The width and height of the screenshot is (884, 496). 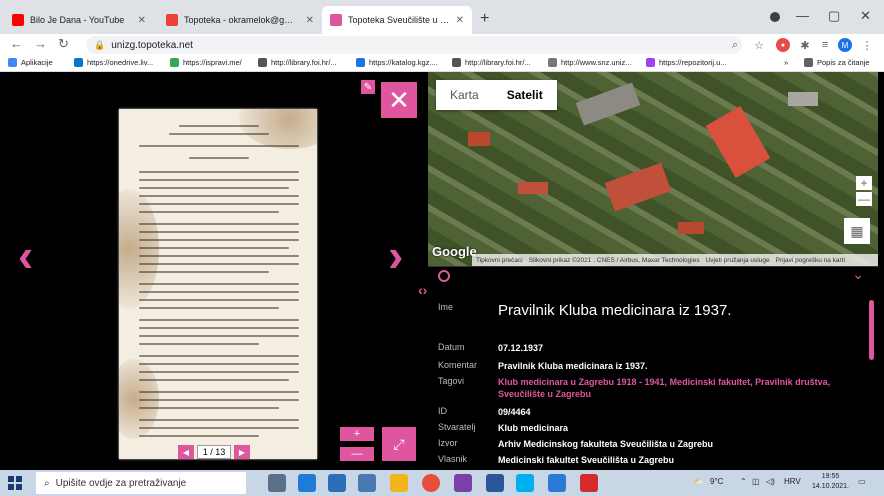 What do you see at coordinates (837, 62) in the screenshot?
I see `reading-list-button: Popis za čitanje` at bounding box center [837, 62].